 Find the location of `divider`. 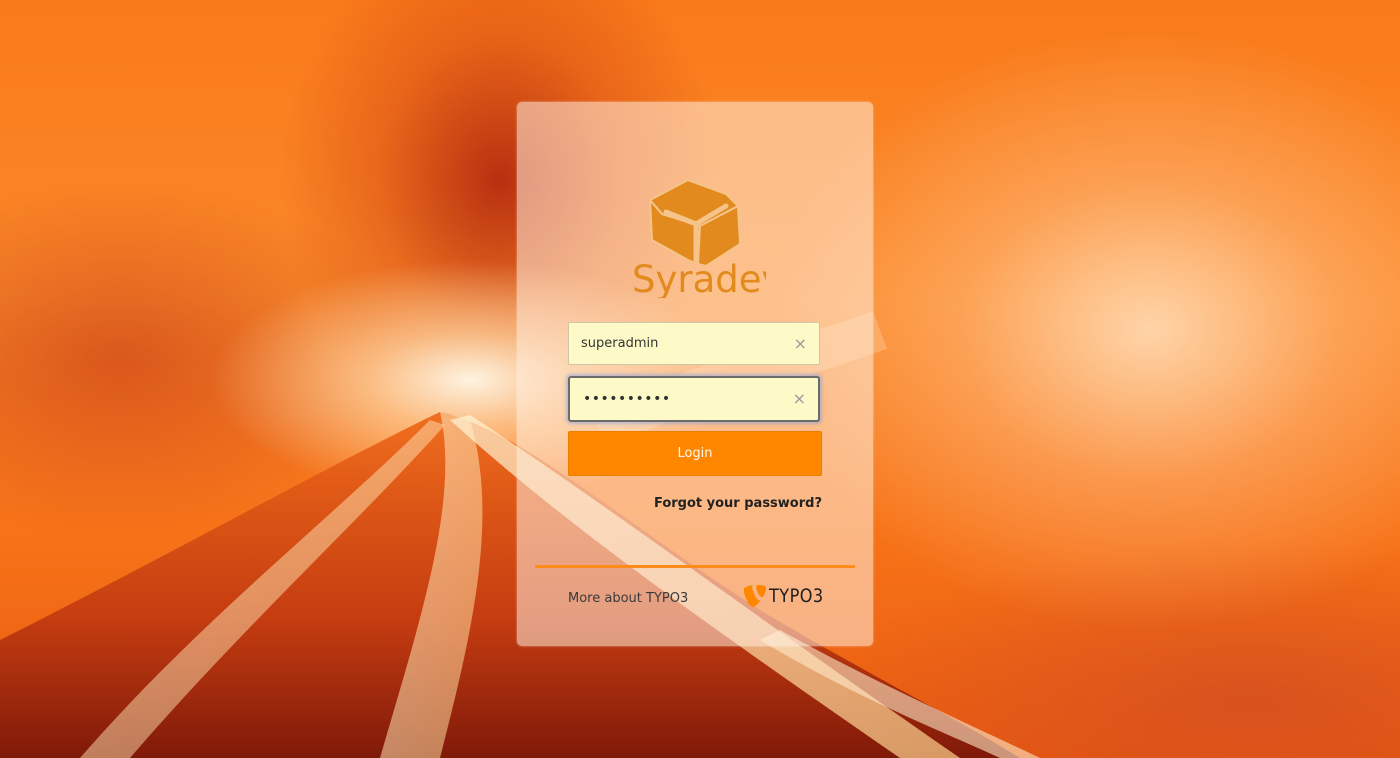

divider is located at coordinates (695, 566).